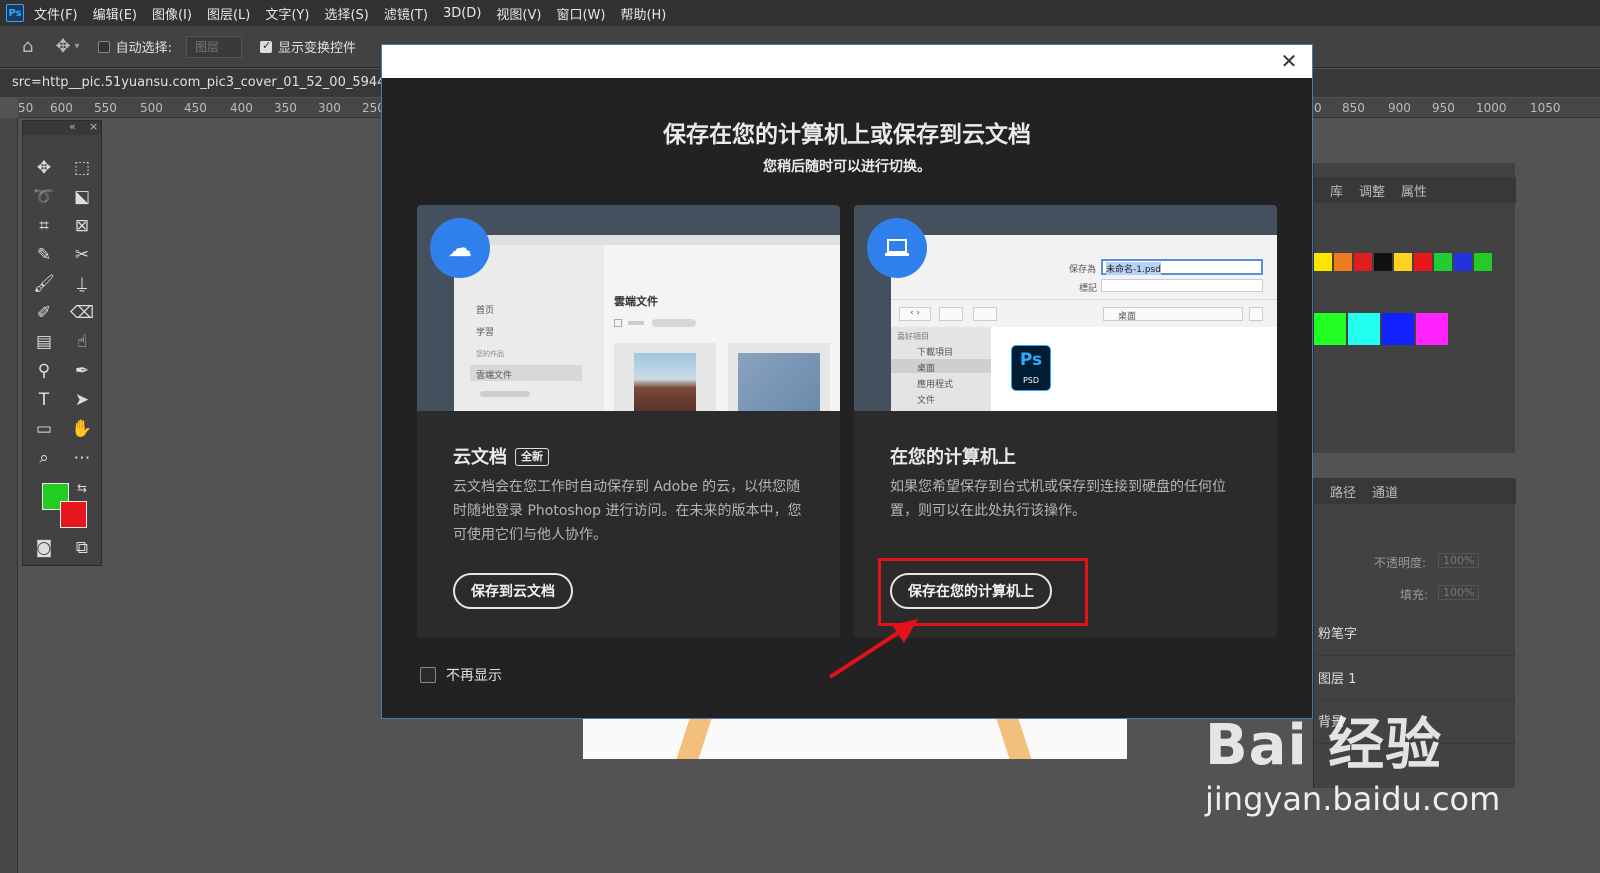 The width and height of the screenshot is (1600, 873). Describe the element at coordinates (647, 323) in the screenshot. I see `mock-window: 首页 学習 您的作品 雲端文件 雲端文件` at that location.